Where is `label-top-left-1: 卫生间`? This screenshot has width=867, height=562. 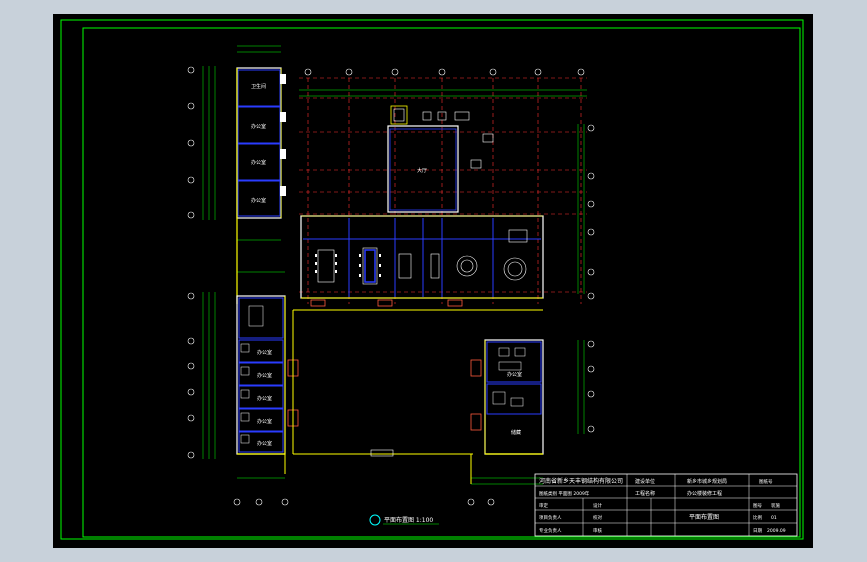 label-top-left-1: 卫生间 is located at coordinates (258, 86).